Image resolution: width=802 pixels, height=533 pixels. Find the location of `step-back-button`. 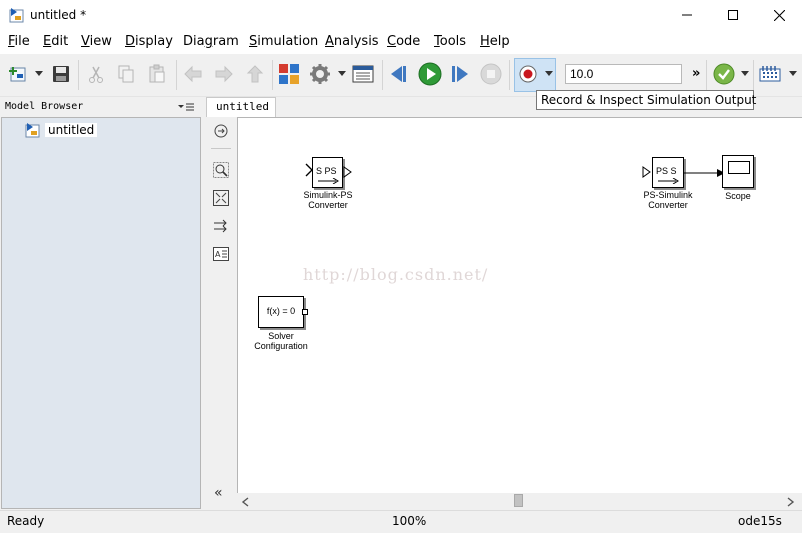

step-back-button is located at coordinates (399, 74).